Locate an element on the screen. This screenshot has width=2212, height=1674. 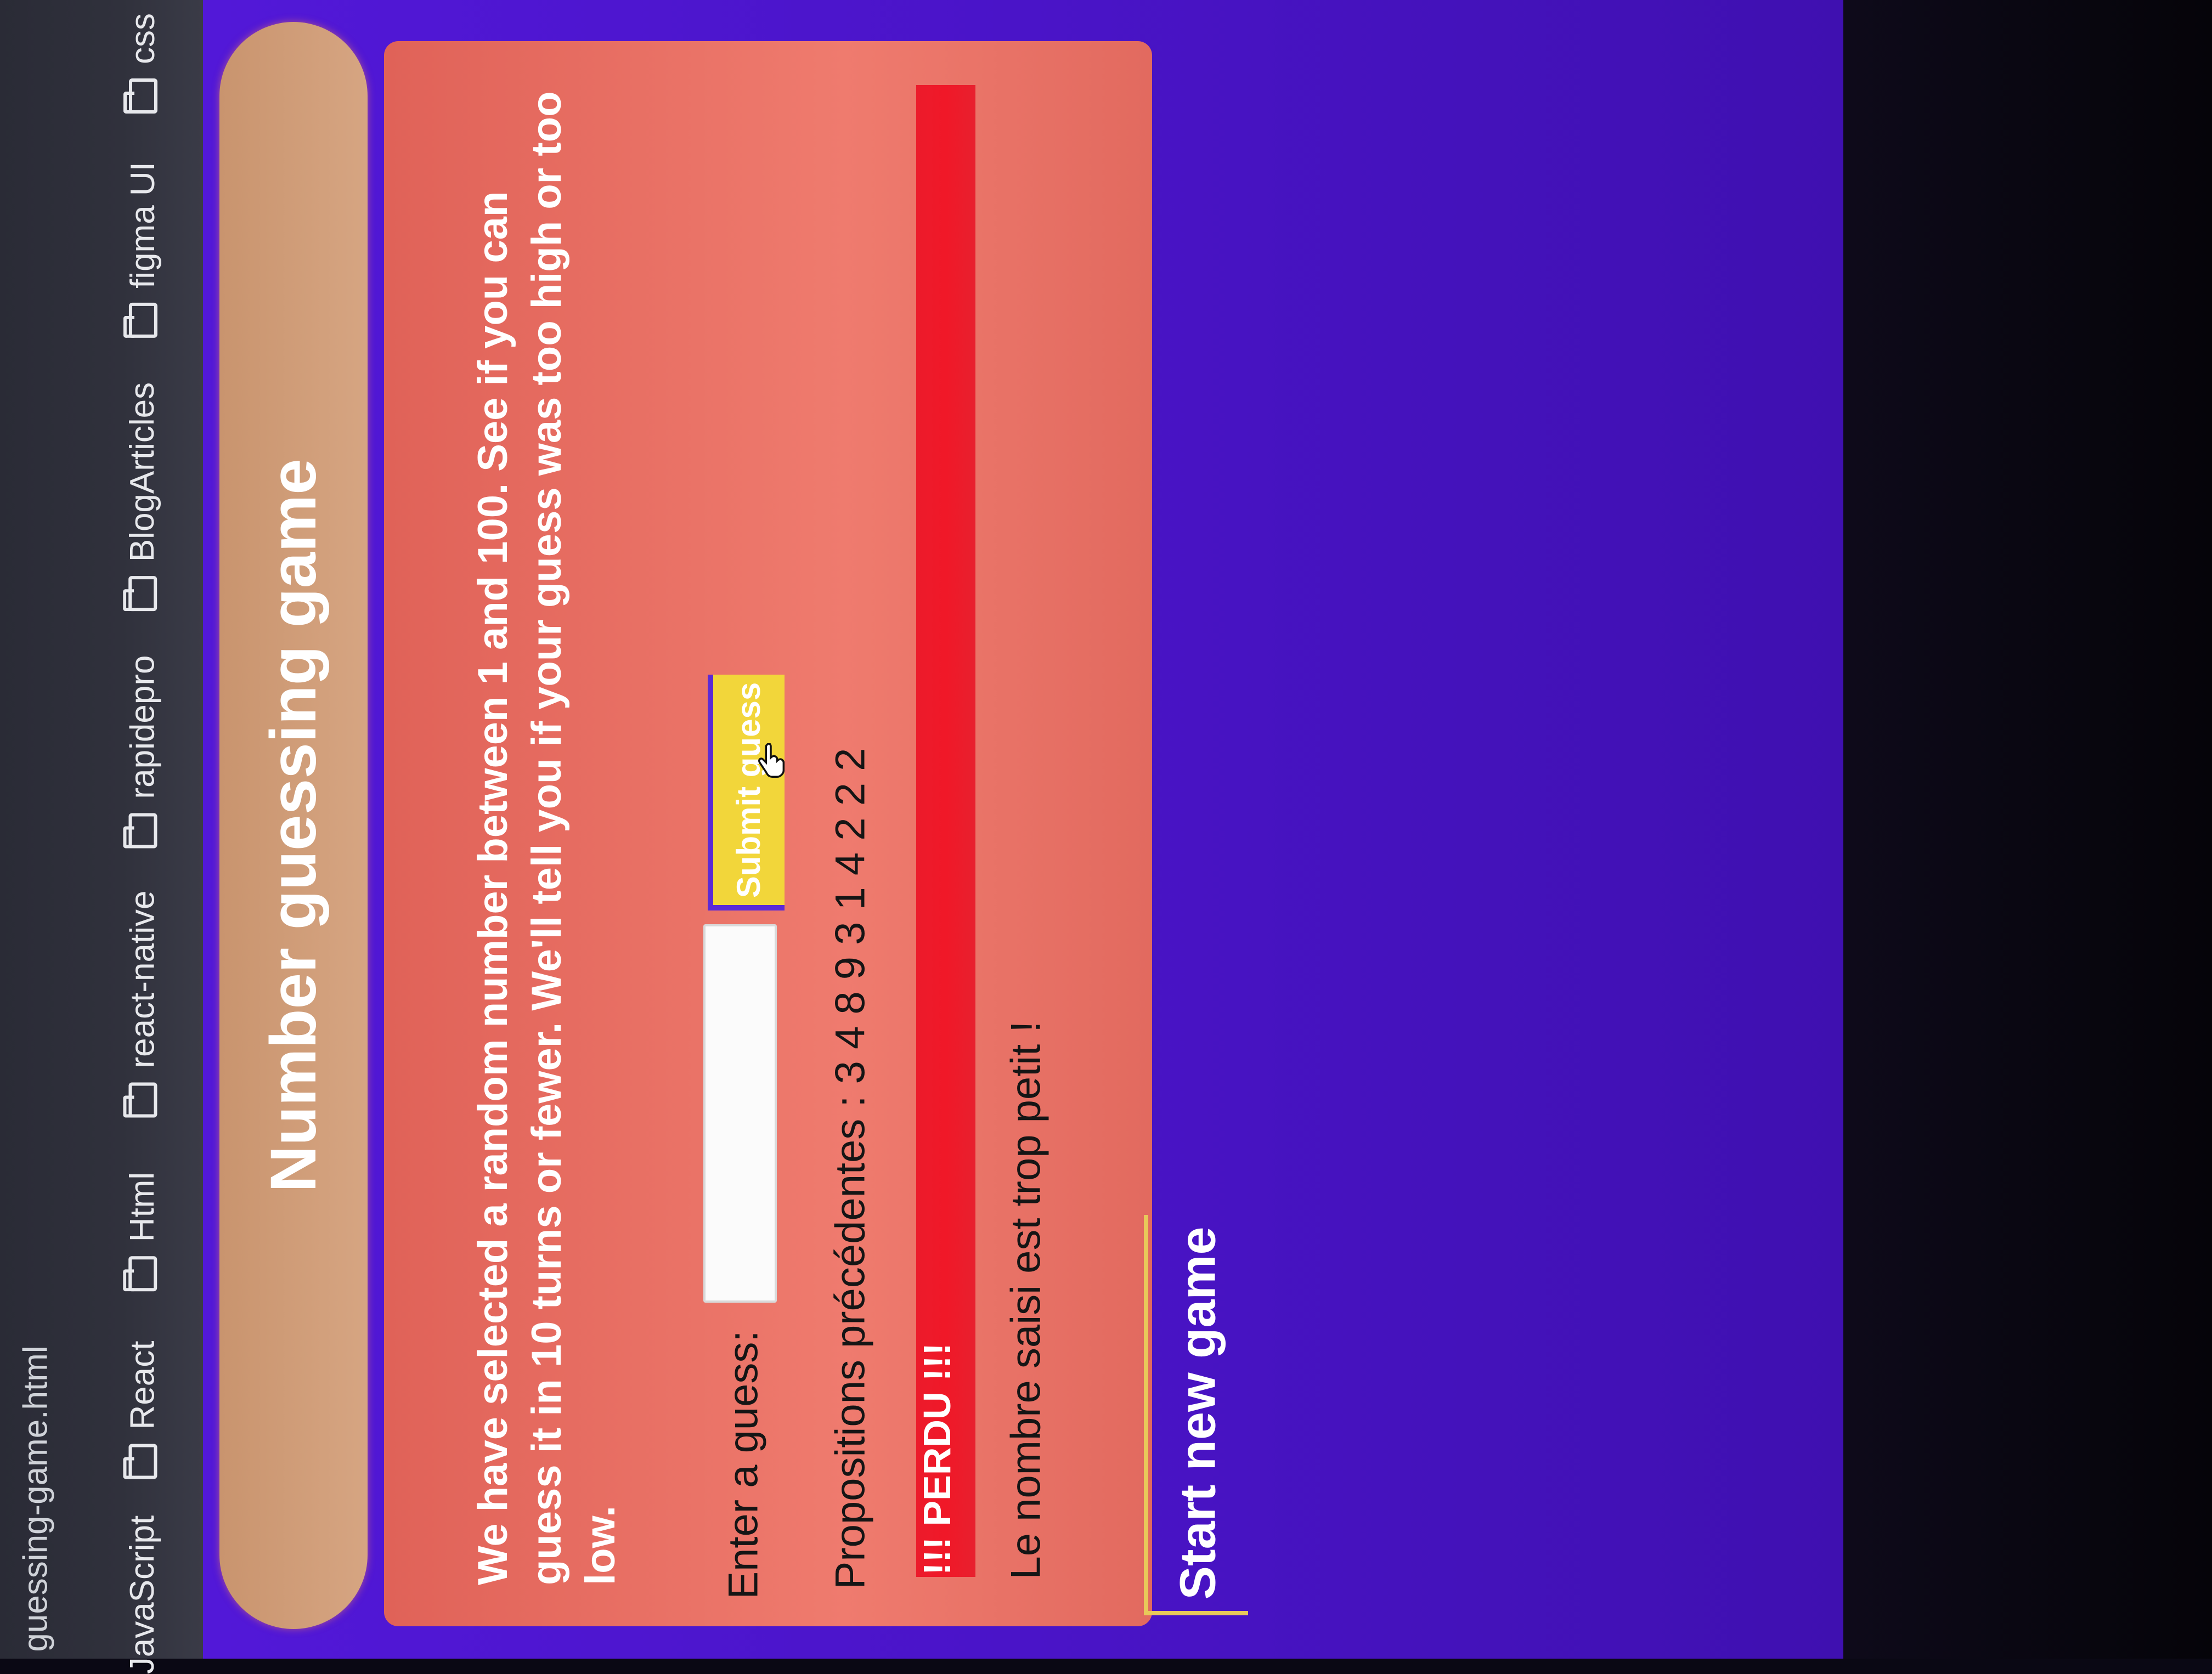
bookmark-javascript: JavaScript is located at coordinates (143, 1594).